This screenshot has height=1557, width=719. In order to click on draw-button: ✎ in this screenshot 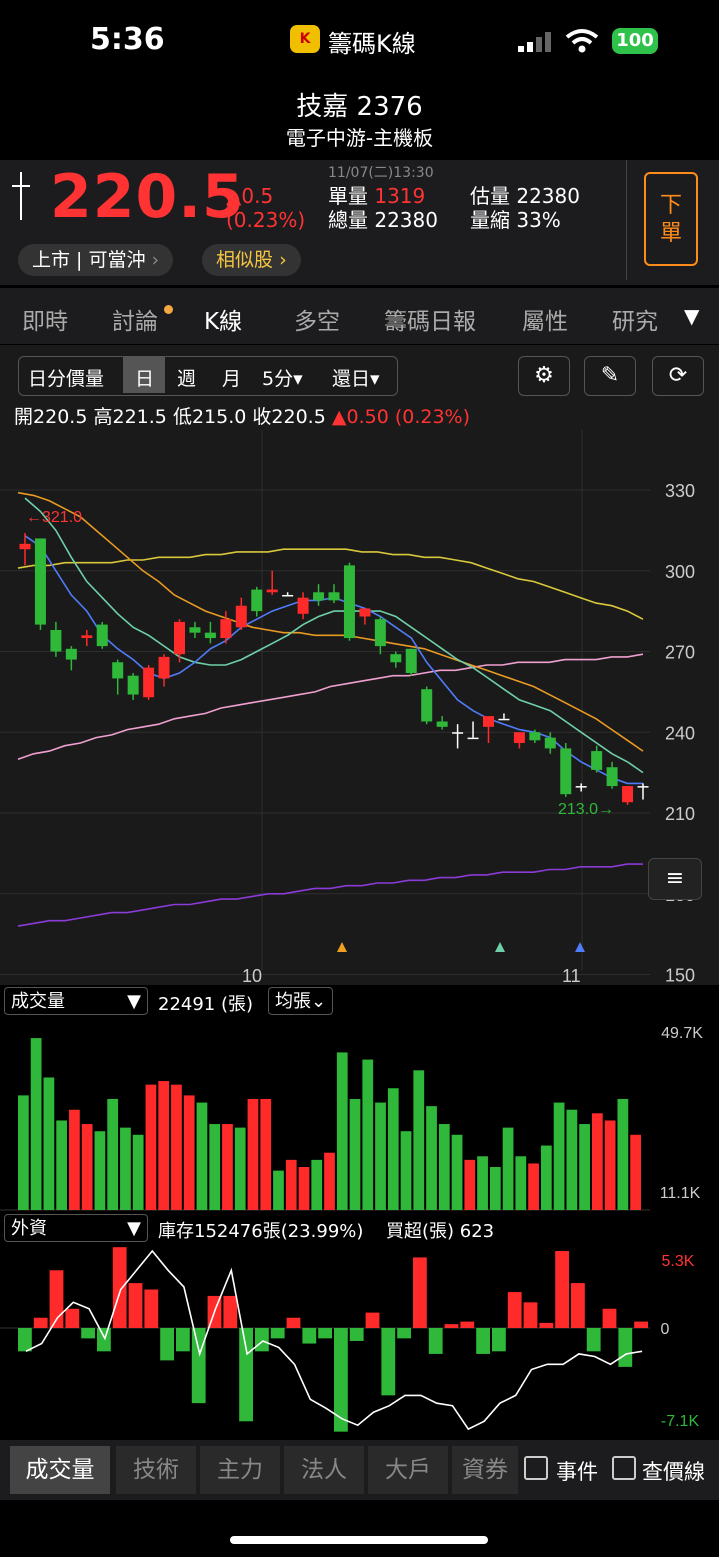, I will do `click(610, 376)`.